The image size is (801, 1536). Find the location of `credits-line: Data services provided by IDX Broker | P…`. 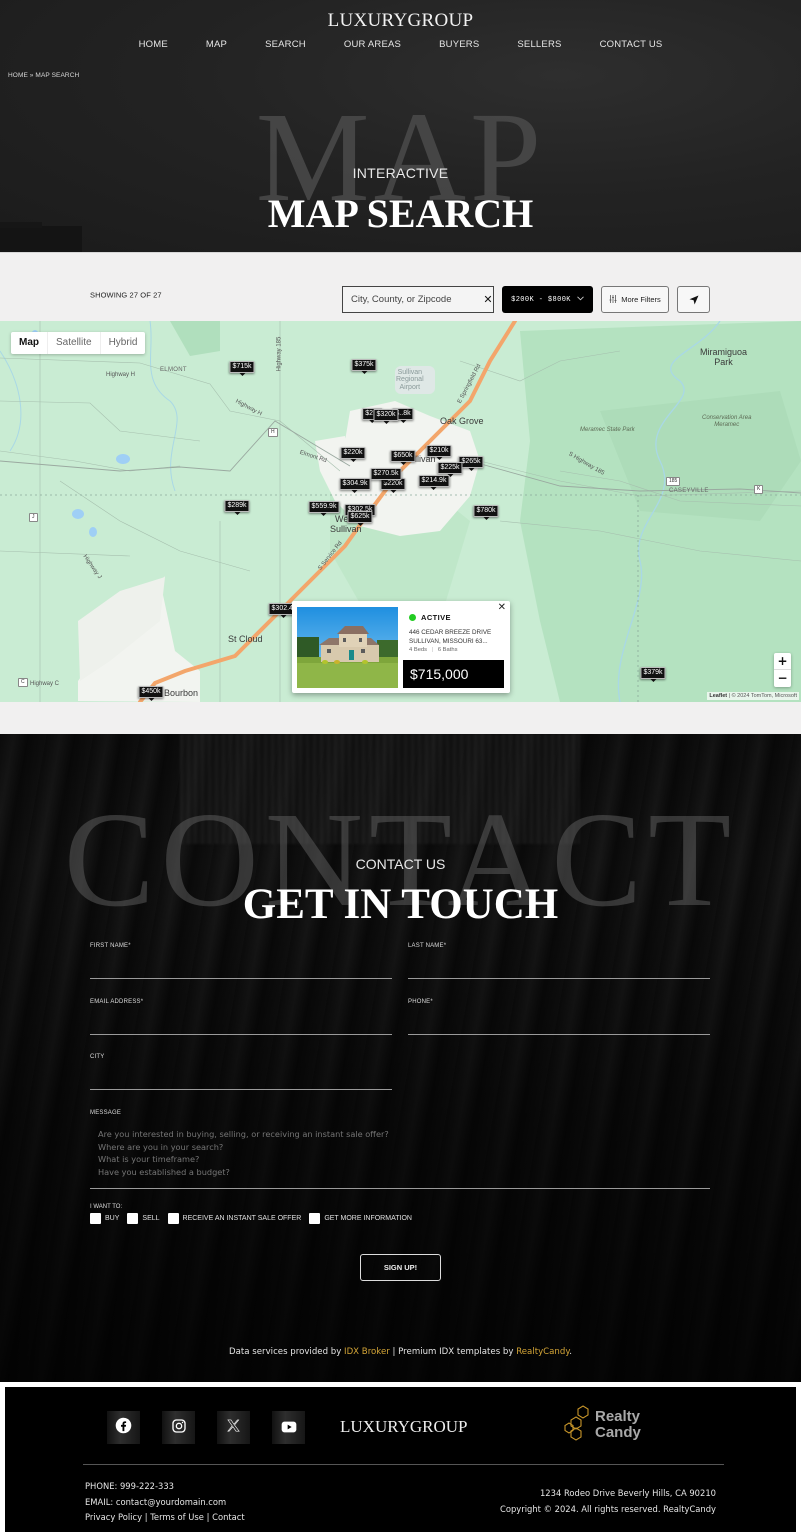

credits-line: Data services provided by IDX Broker | P… is located at coordinates (400, 1352).